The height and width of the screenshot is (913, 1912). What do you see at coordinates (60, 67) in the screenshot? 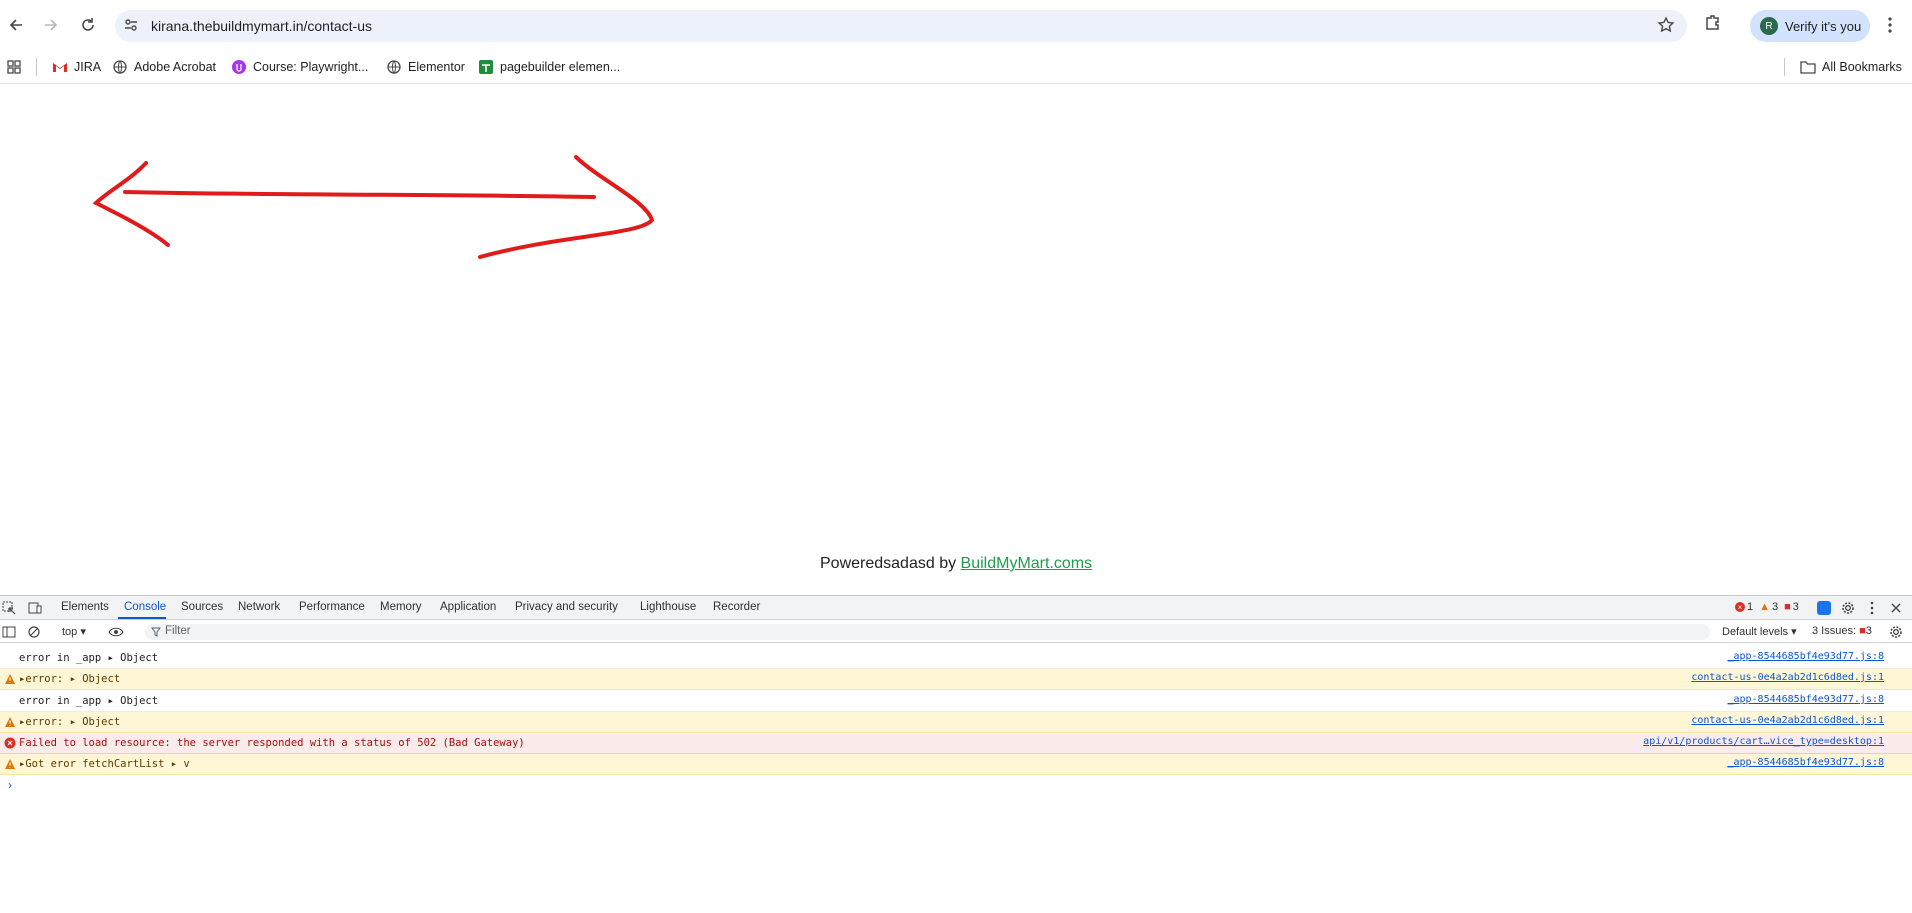
I see `gmail-icon` at bounding box center [60, 67].